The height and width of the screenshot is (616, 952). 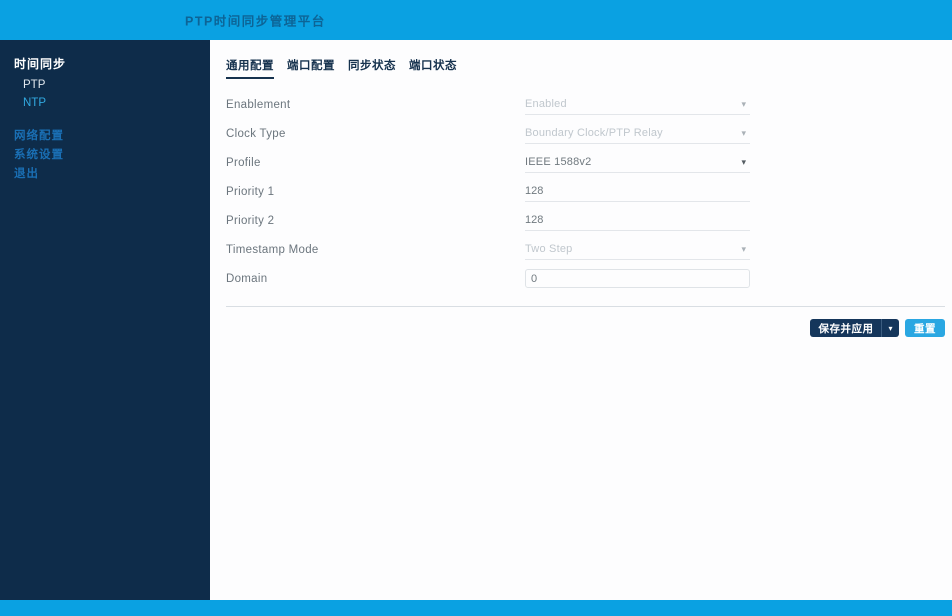 What do you see at coordinates (476, 608) in the screenshot?
I see `footer-bar` at bounding box center [476, 608].